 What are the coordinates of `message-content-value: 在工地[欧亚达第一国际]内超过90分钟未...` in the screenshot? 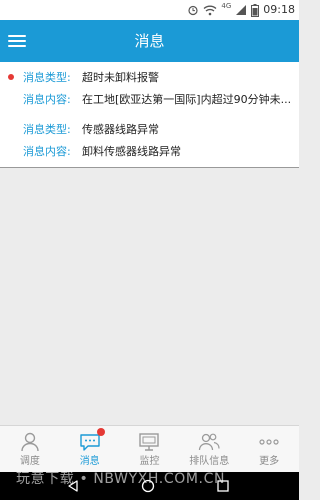 It's located at (187, 99).